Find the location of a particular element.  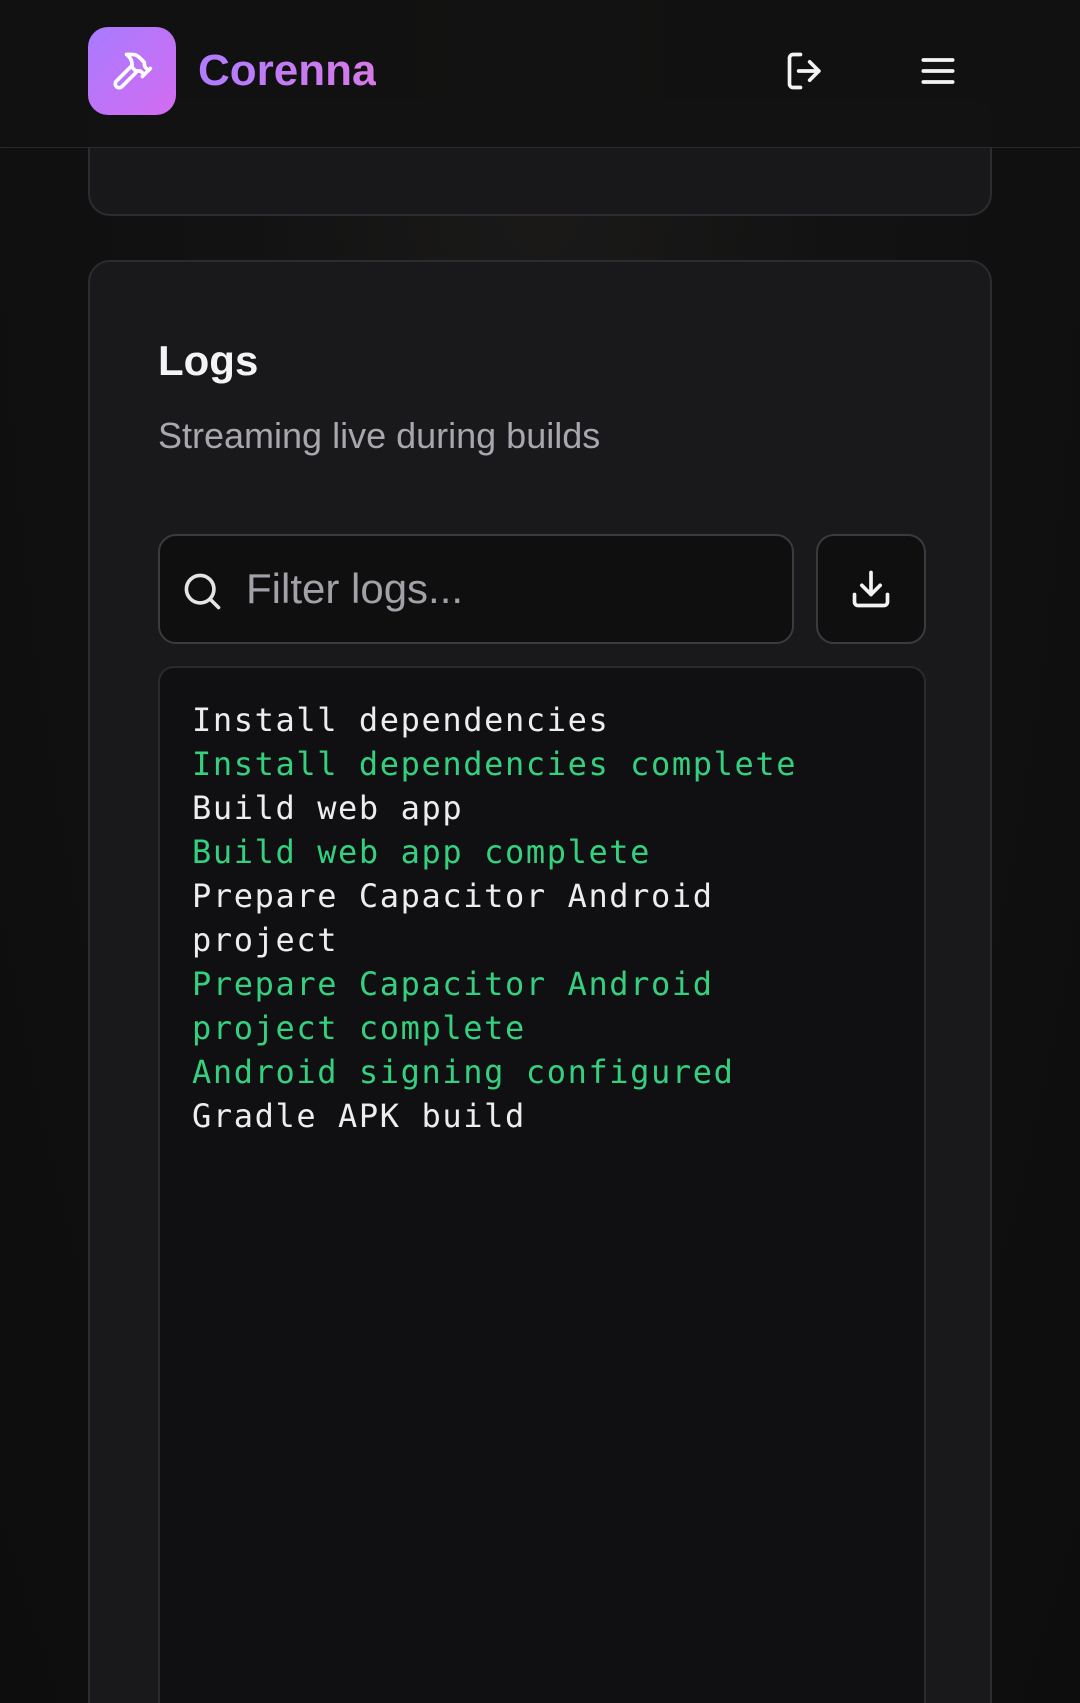

log-line: Android signing configured is located at coordinates (463, 1072).